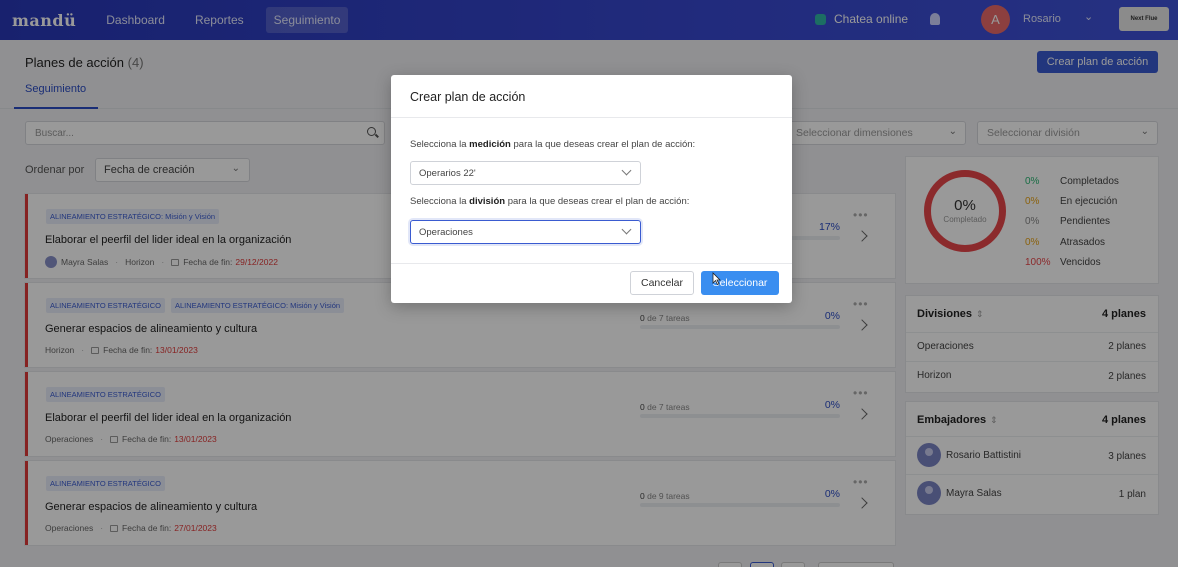 Image resolution: width=1178 pixels, height=567 pixels. I want to click on modal-title: Crear plan de acción, so click(468, 97).